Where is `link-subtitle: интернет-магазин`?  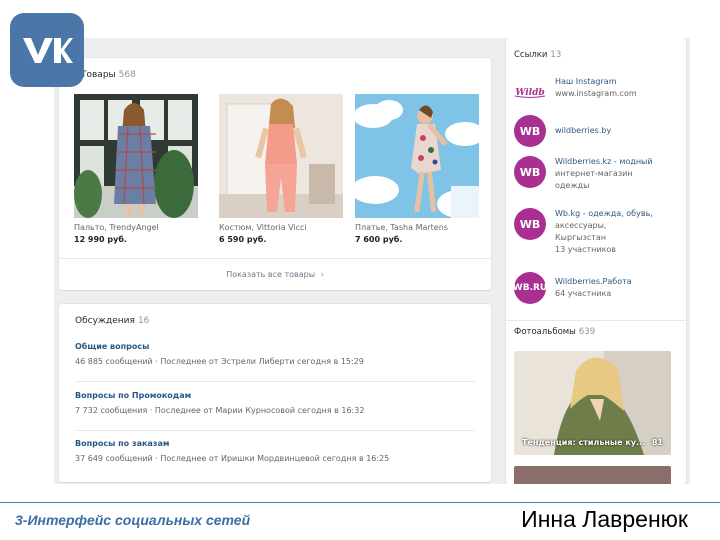 link-subtitle: интернет-магазин is located at coordinates (594, 173).